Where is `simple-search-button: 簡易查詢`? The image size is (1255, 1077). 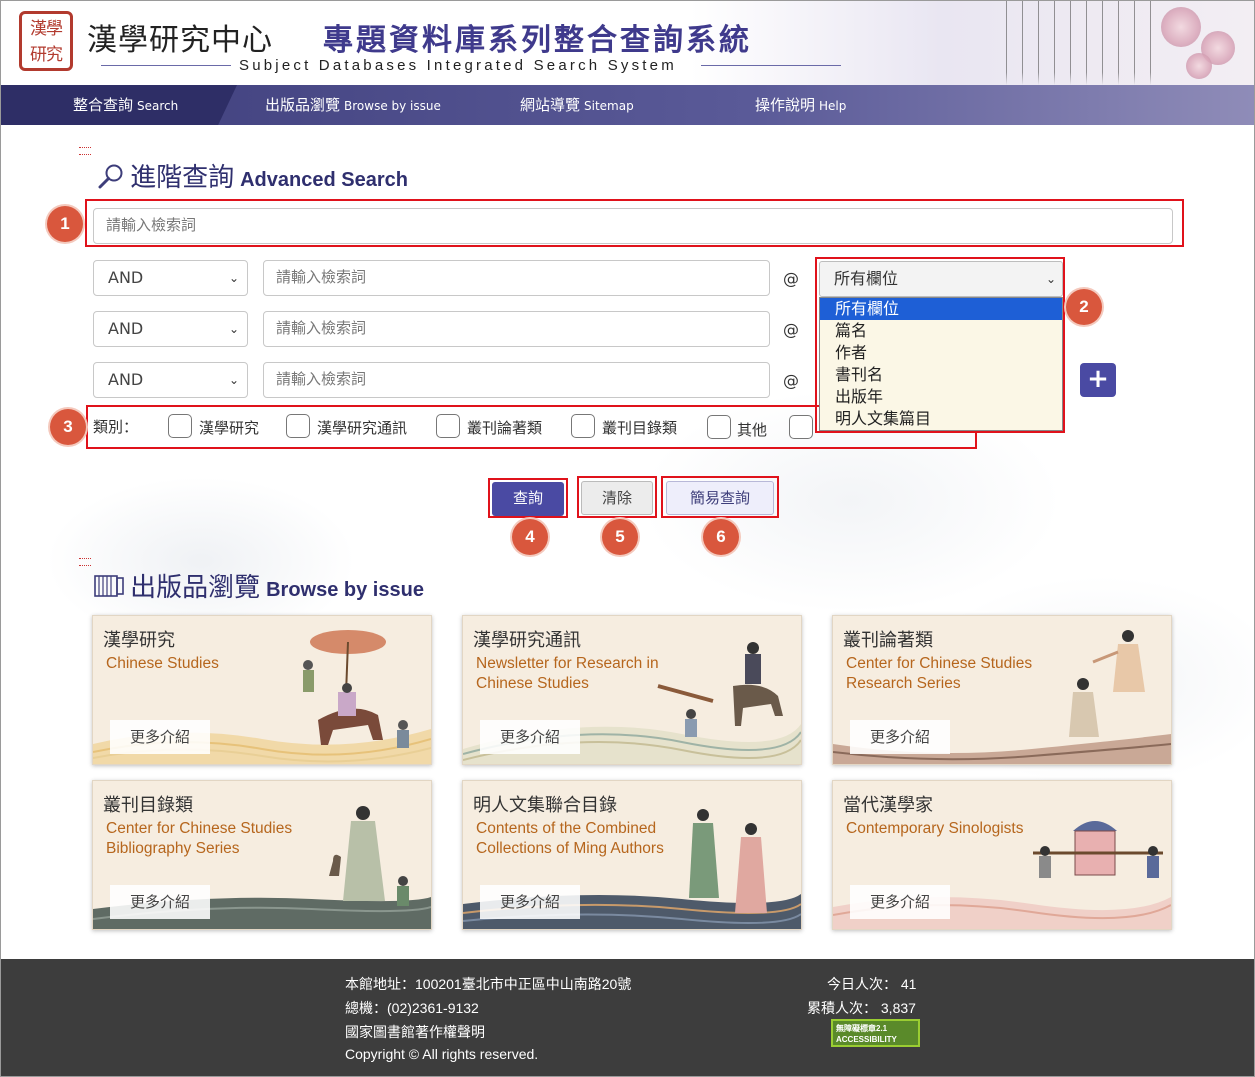
simple-search-button: 簡易查詢 is located at coordinates (720, 498).